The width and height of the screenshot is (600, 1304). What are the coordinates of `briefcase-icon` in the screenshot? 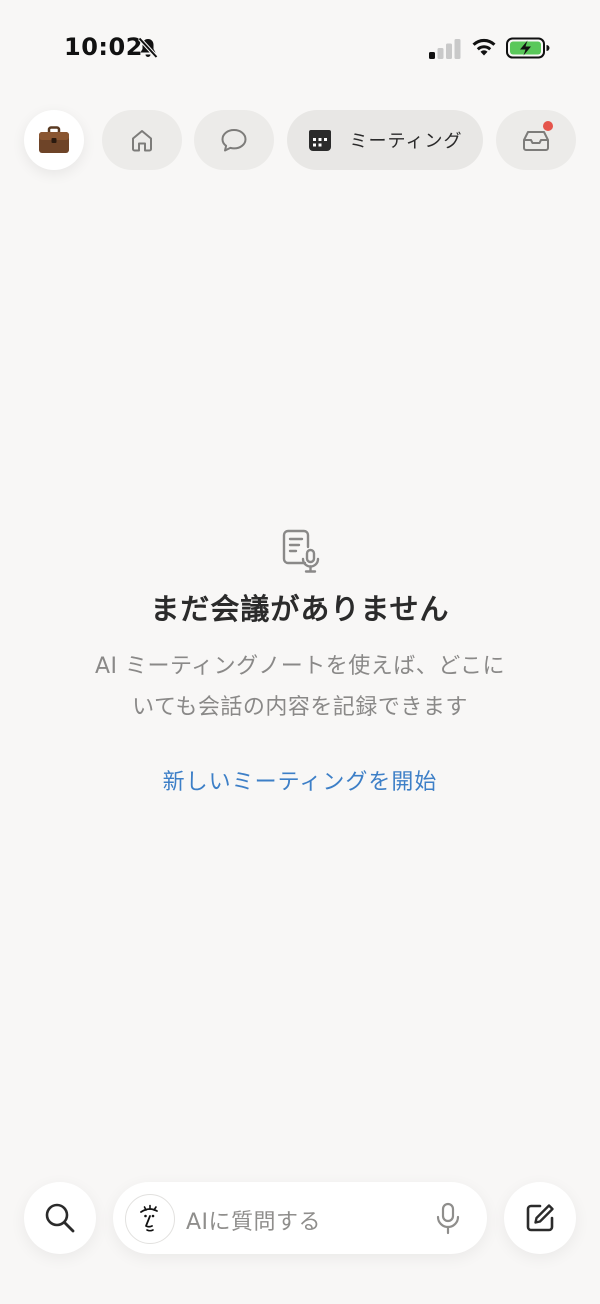 It's located at (54, 139).